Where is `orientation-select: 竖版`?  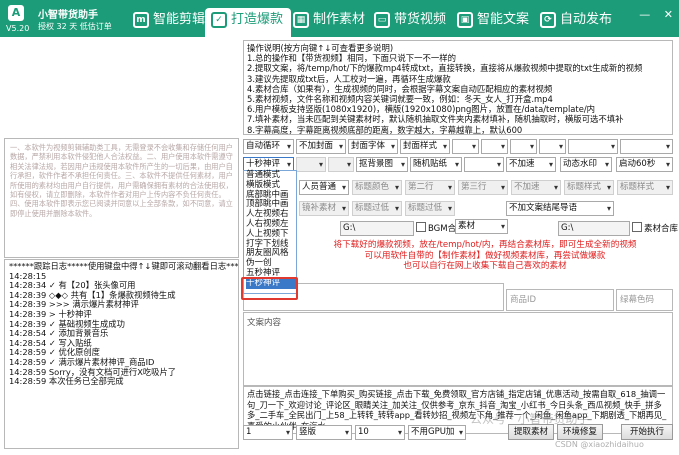 orientation-select: 竖版 is located at coordinates (324, 432).